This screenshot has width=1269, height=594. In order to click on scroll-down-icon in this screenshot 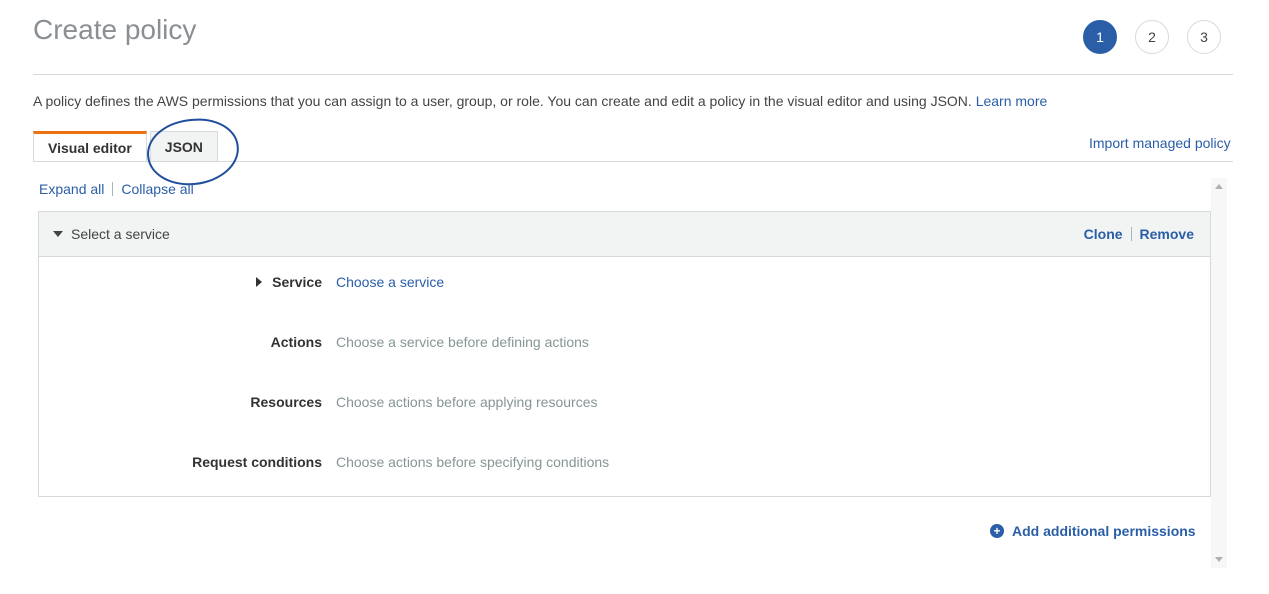, I will do `click(1219, 559)`.